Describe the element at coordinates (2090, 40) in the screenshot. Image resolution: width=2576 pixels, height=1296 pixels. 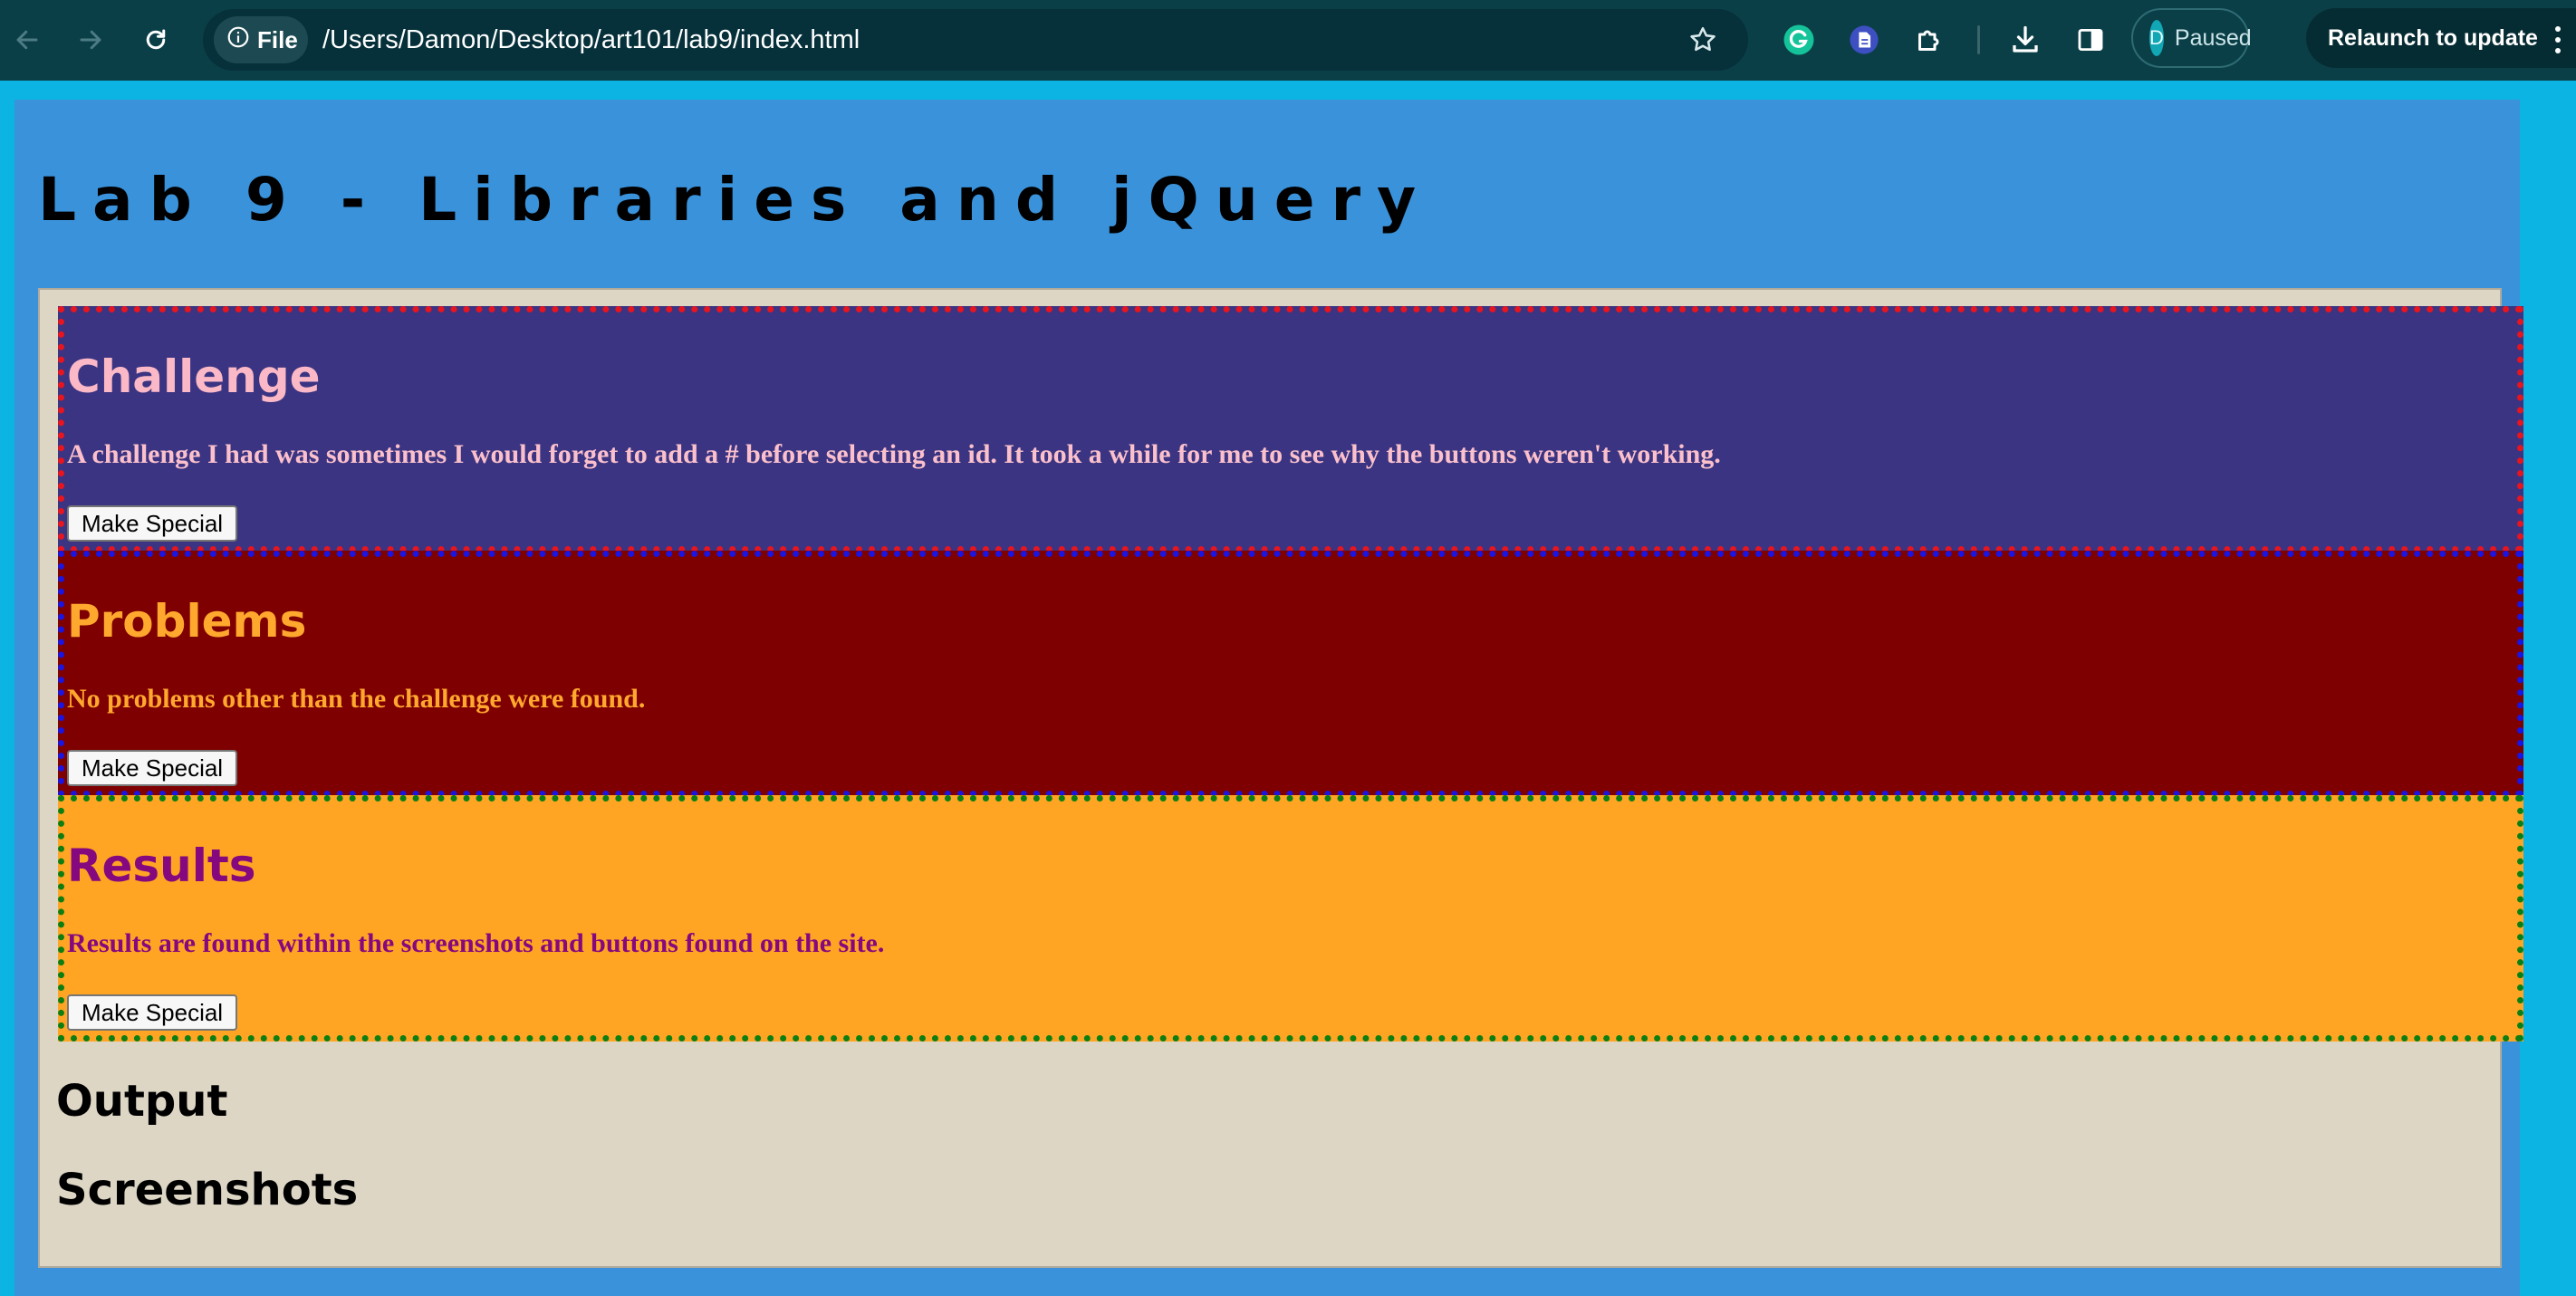
I see `side-panel-icon` at that location.